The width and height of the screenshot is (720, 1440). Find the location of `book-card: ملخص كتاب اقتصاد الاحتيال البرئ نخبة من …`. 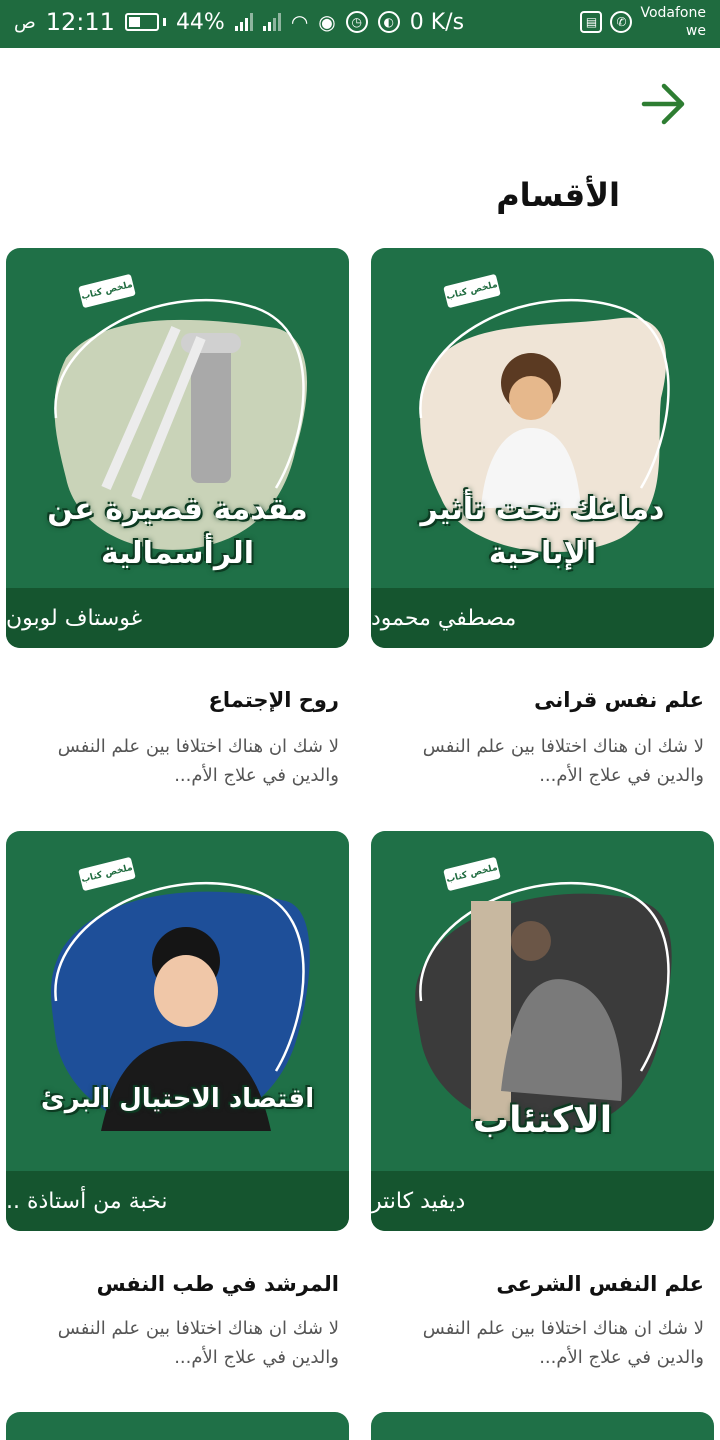

book-card: ملخص كتاب اقتصاد الاحتيال البرئ نخبة من … is located at coordinates (177, 1031).